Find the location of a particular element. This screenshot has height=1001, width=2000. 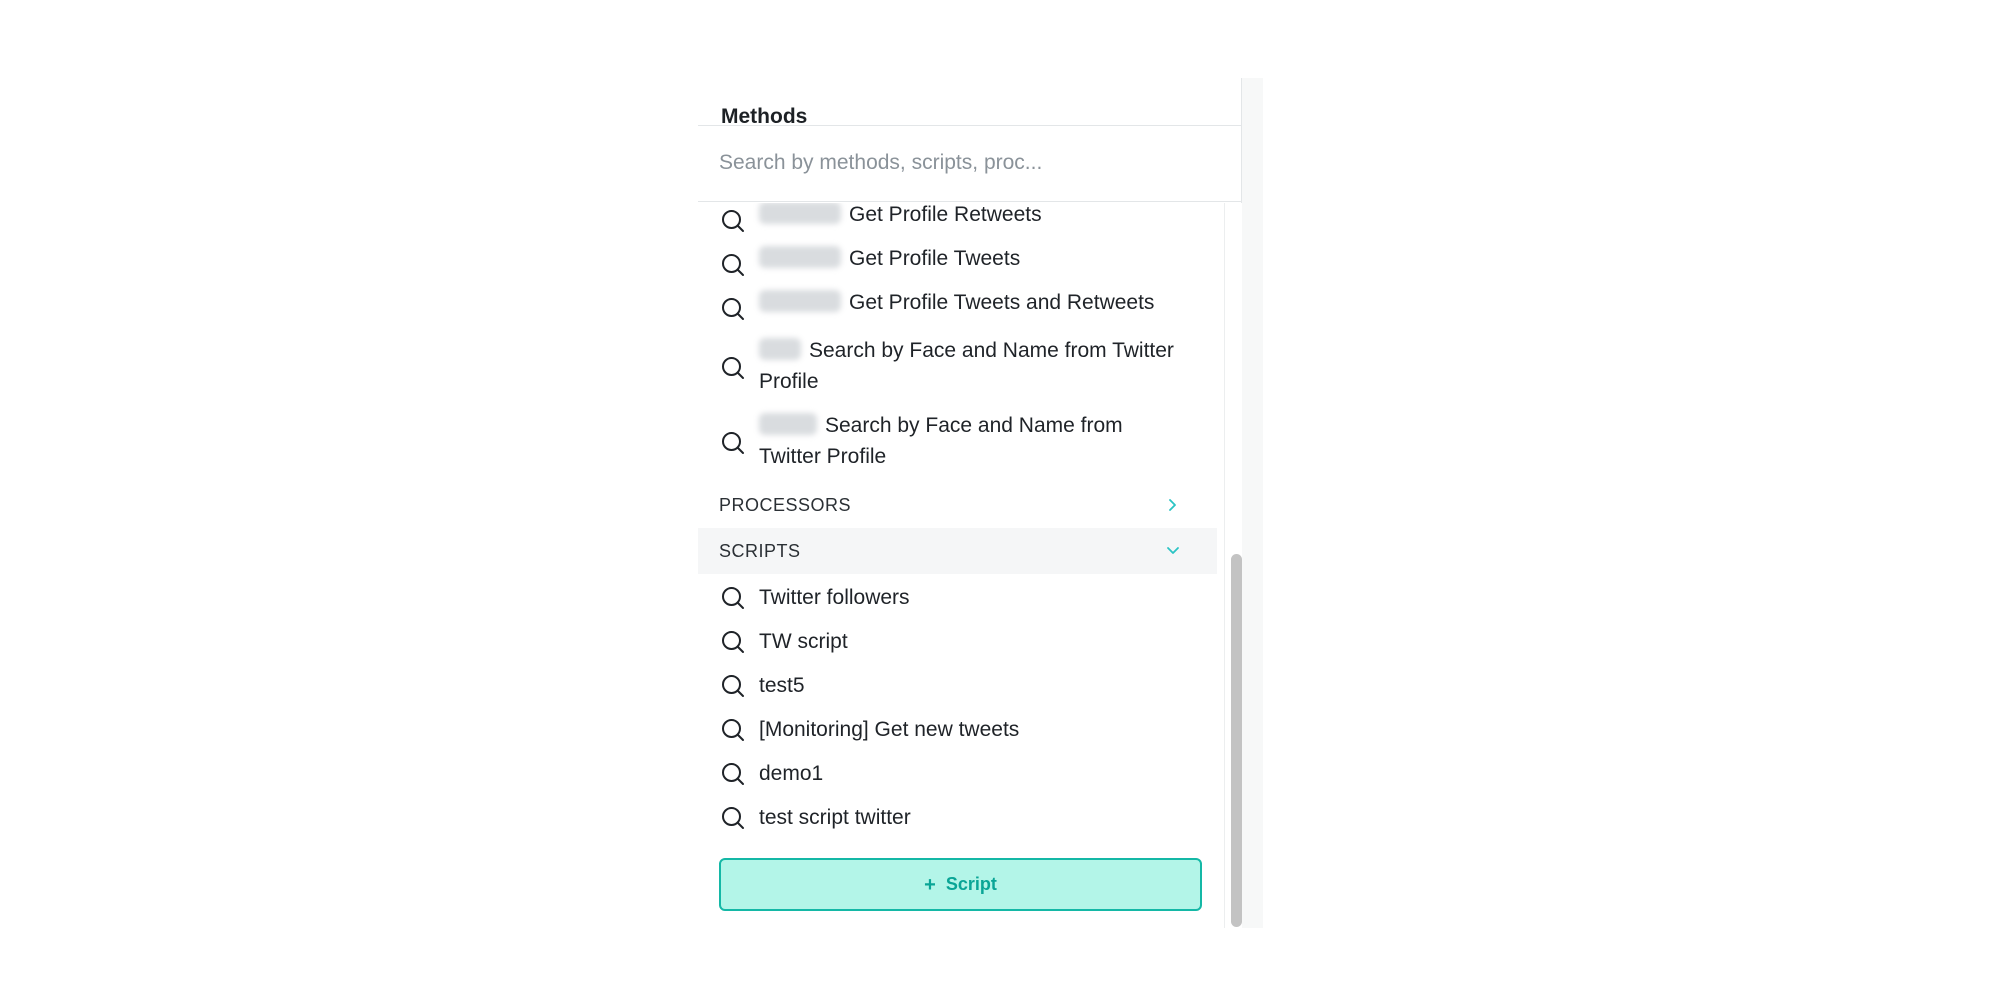

list-item: Get Profile Retweets is located at coordinates (957, 225).